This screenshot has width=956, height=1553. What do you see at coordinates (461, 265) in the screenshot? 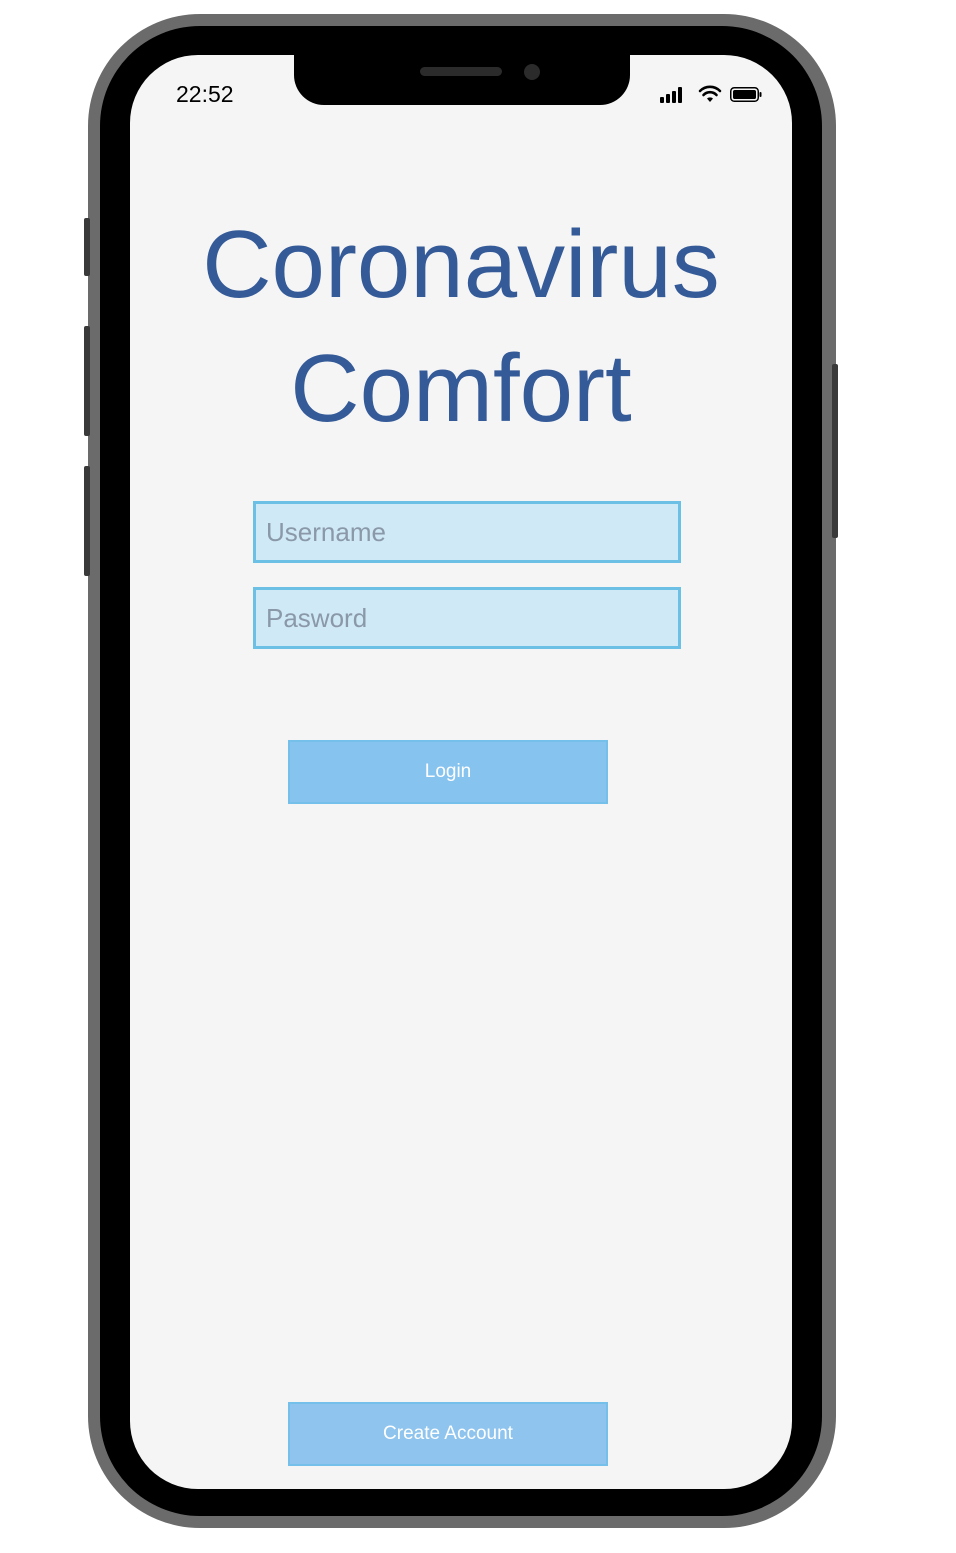
I see `app-title-line1: Coronavirus` at bounding box center [461, 265].